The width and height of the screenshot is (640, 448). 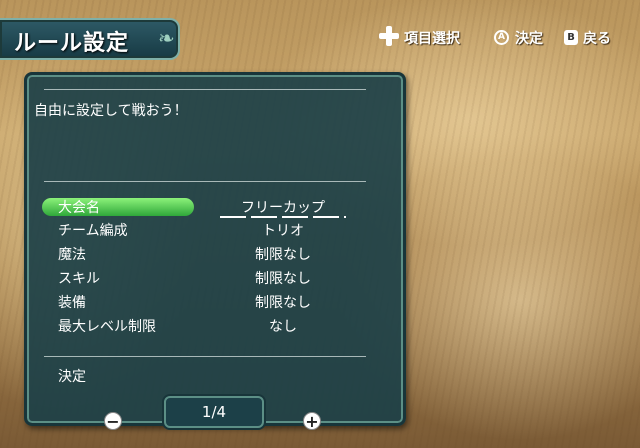 I want to click on setting-row-equipment: 装備 制限なし, so click(x=208, y=303).